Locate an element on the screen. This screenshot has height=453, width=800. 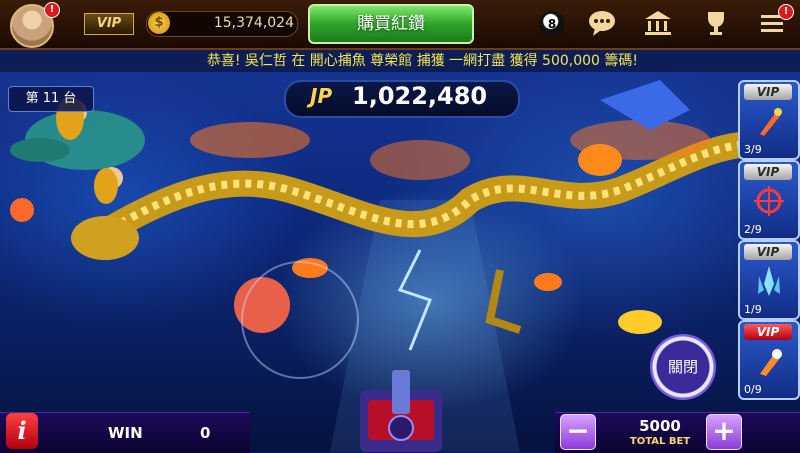
trophy-icon is located at coordinates (716, 24).